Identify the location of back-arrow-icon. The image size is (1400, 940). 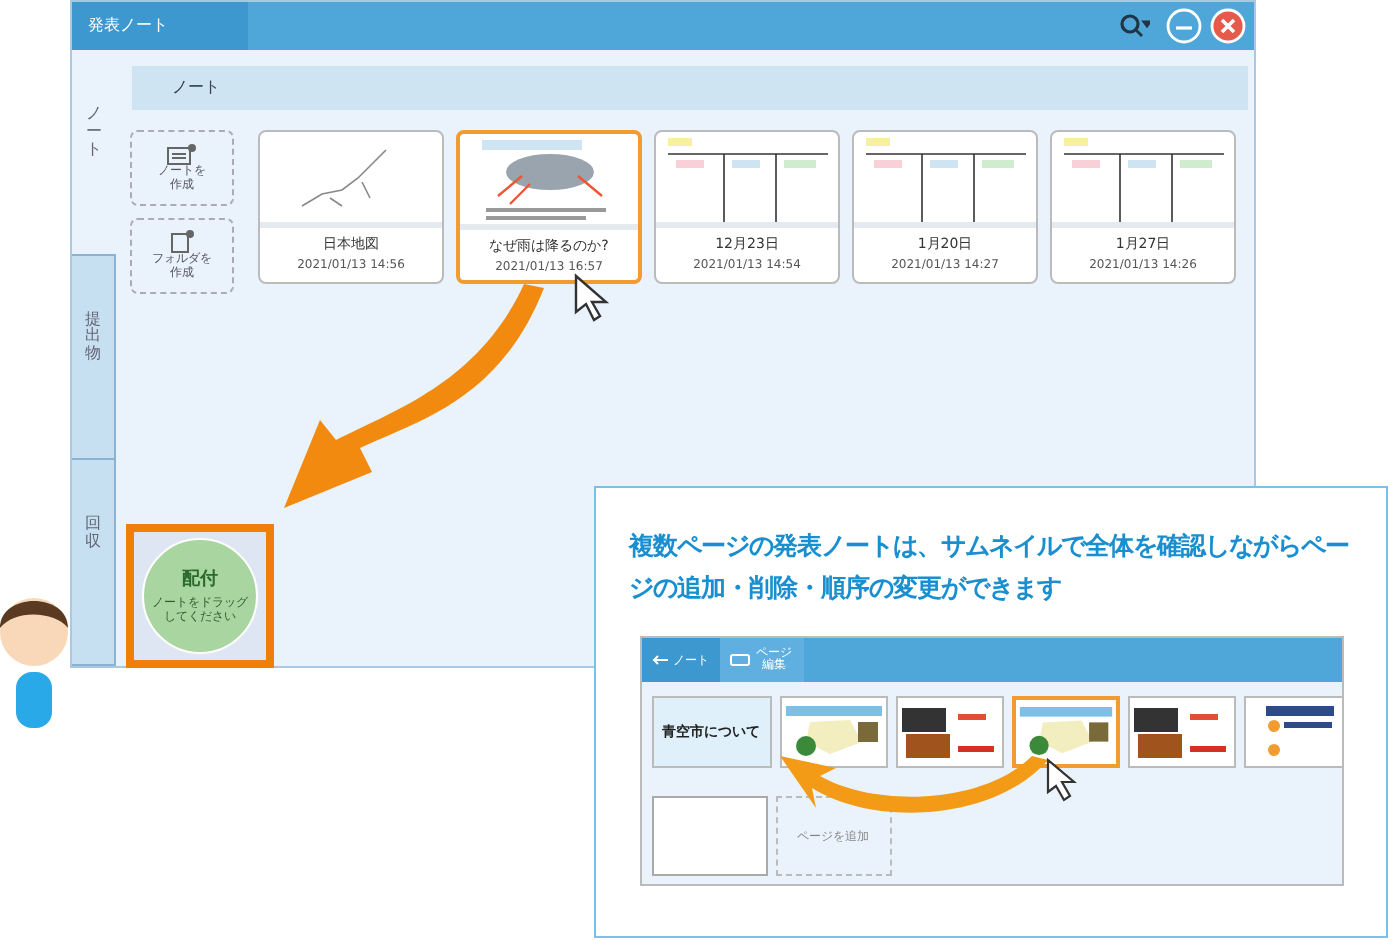
(659, 660).